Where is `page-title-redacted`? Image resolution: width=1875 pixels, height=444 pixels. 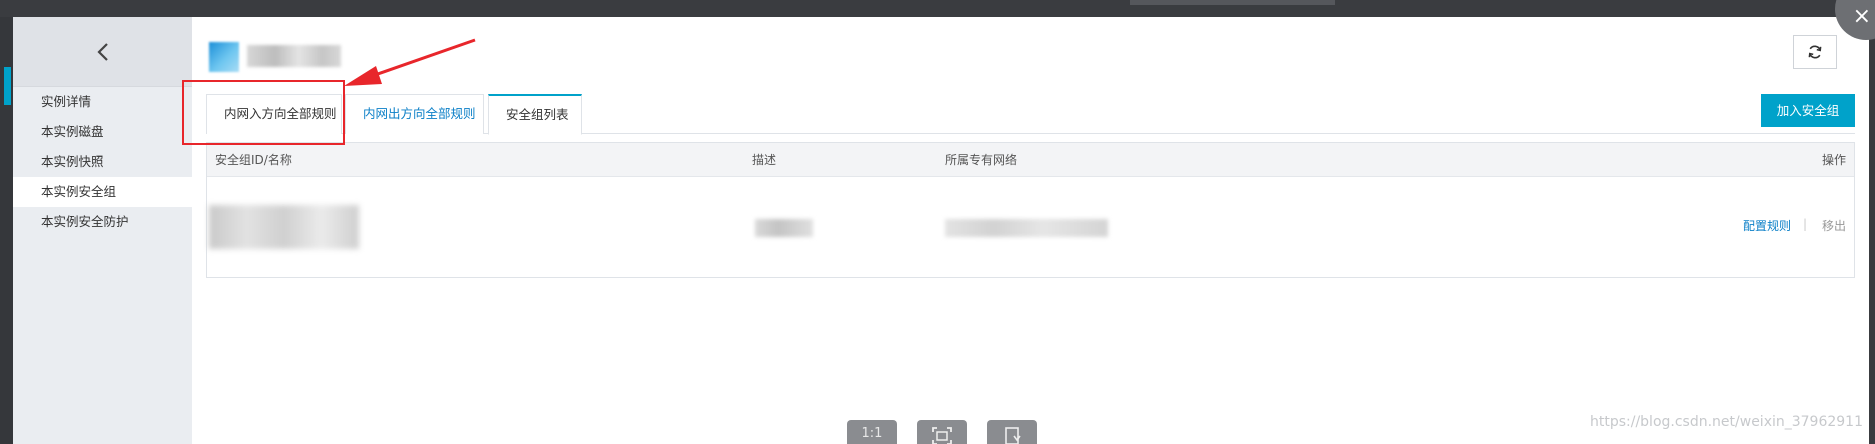
page-title-redacted is located at coordinates (294, 56).